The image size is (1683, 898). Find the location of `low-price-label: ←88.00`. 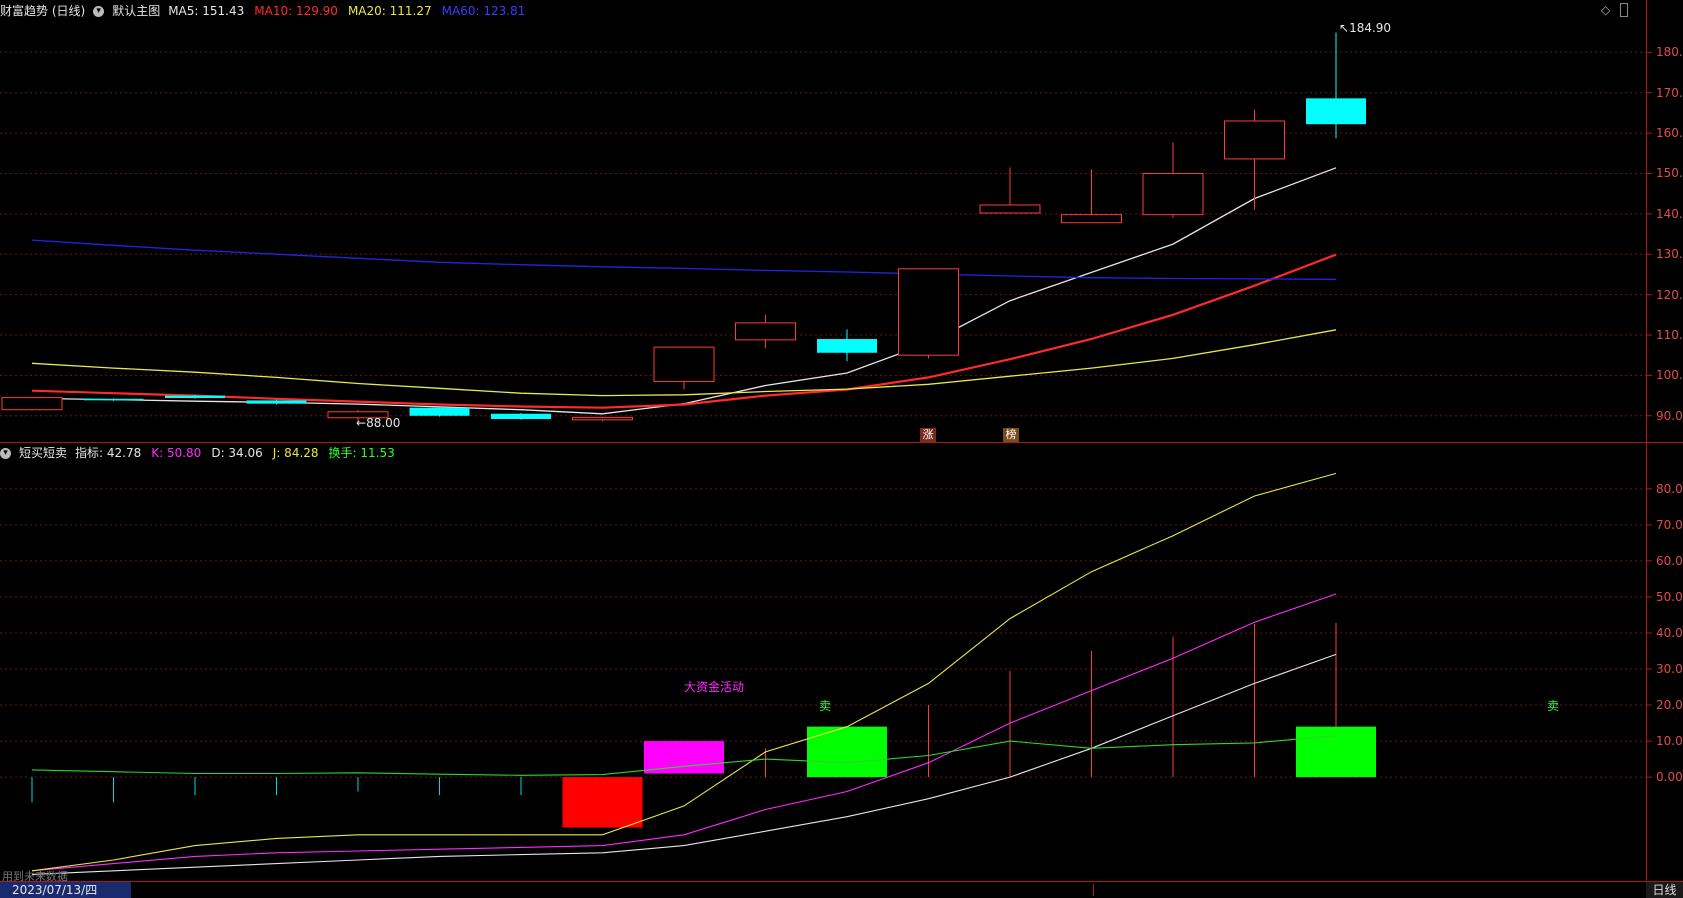

low-price-label: ←88.00 is located at coordinates (378, 423).